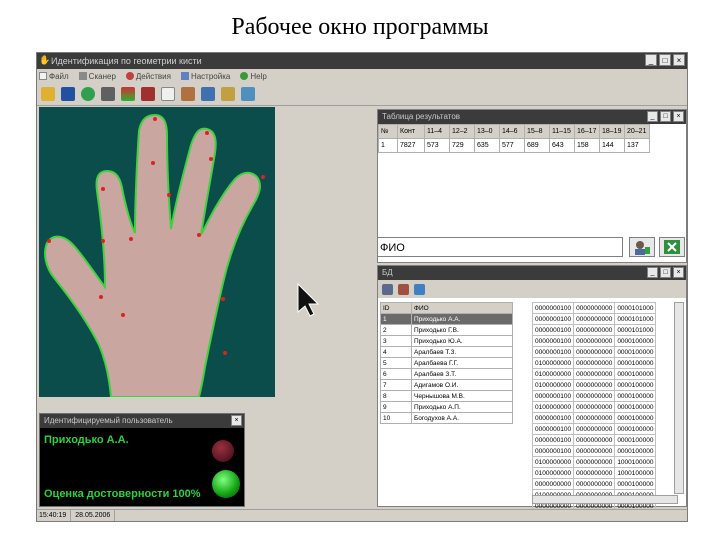 The height and width of the screenshot is (540, 720). I want to click on db-user-icon, so click(403, 289).